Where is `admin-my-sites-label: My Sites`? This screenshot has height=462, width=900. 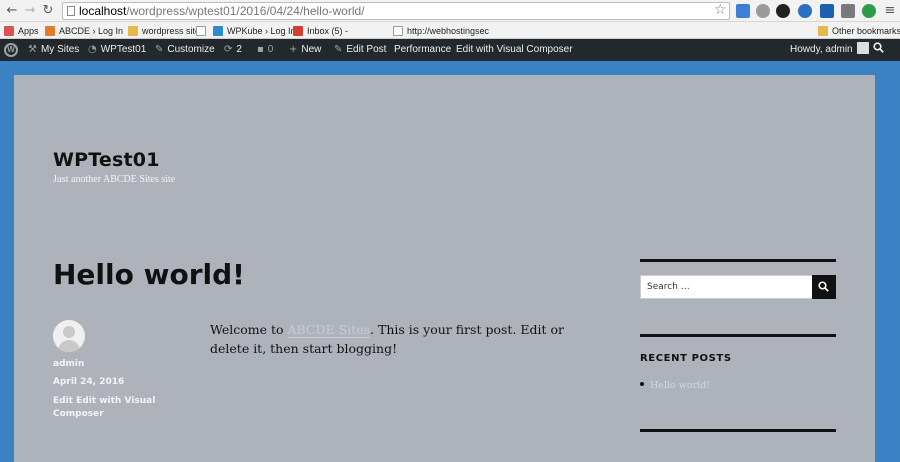 admin-my-sites-label: My Sites is located at coordinates (60, 49).